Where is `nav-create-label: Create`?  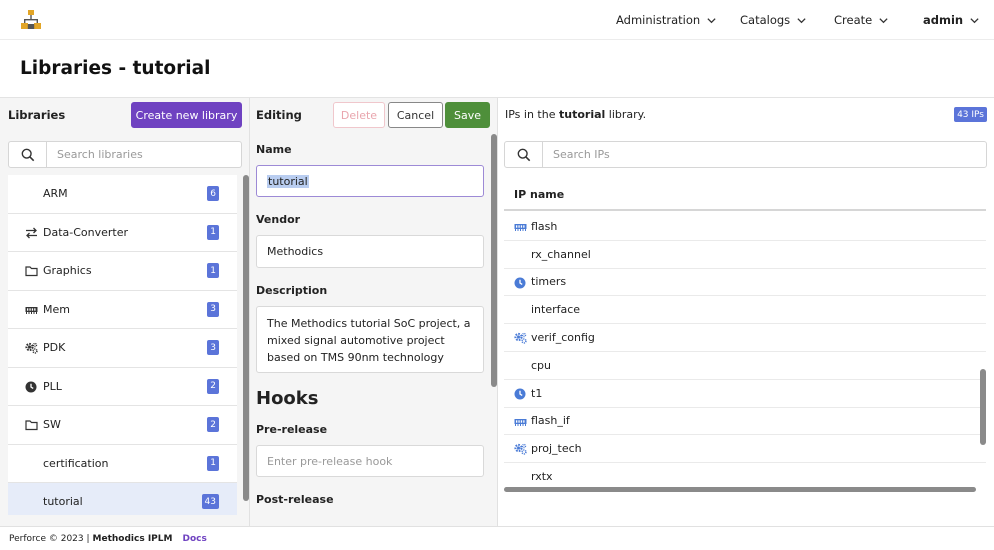 nav-create-label: Create is located at coordinates (853, 20).